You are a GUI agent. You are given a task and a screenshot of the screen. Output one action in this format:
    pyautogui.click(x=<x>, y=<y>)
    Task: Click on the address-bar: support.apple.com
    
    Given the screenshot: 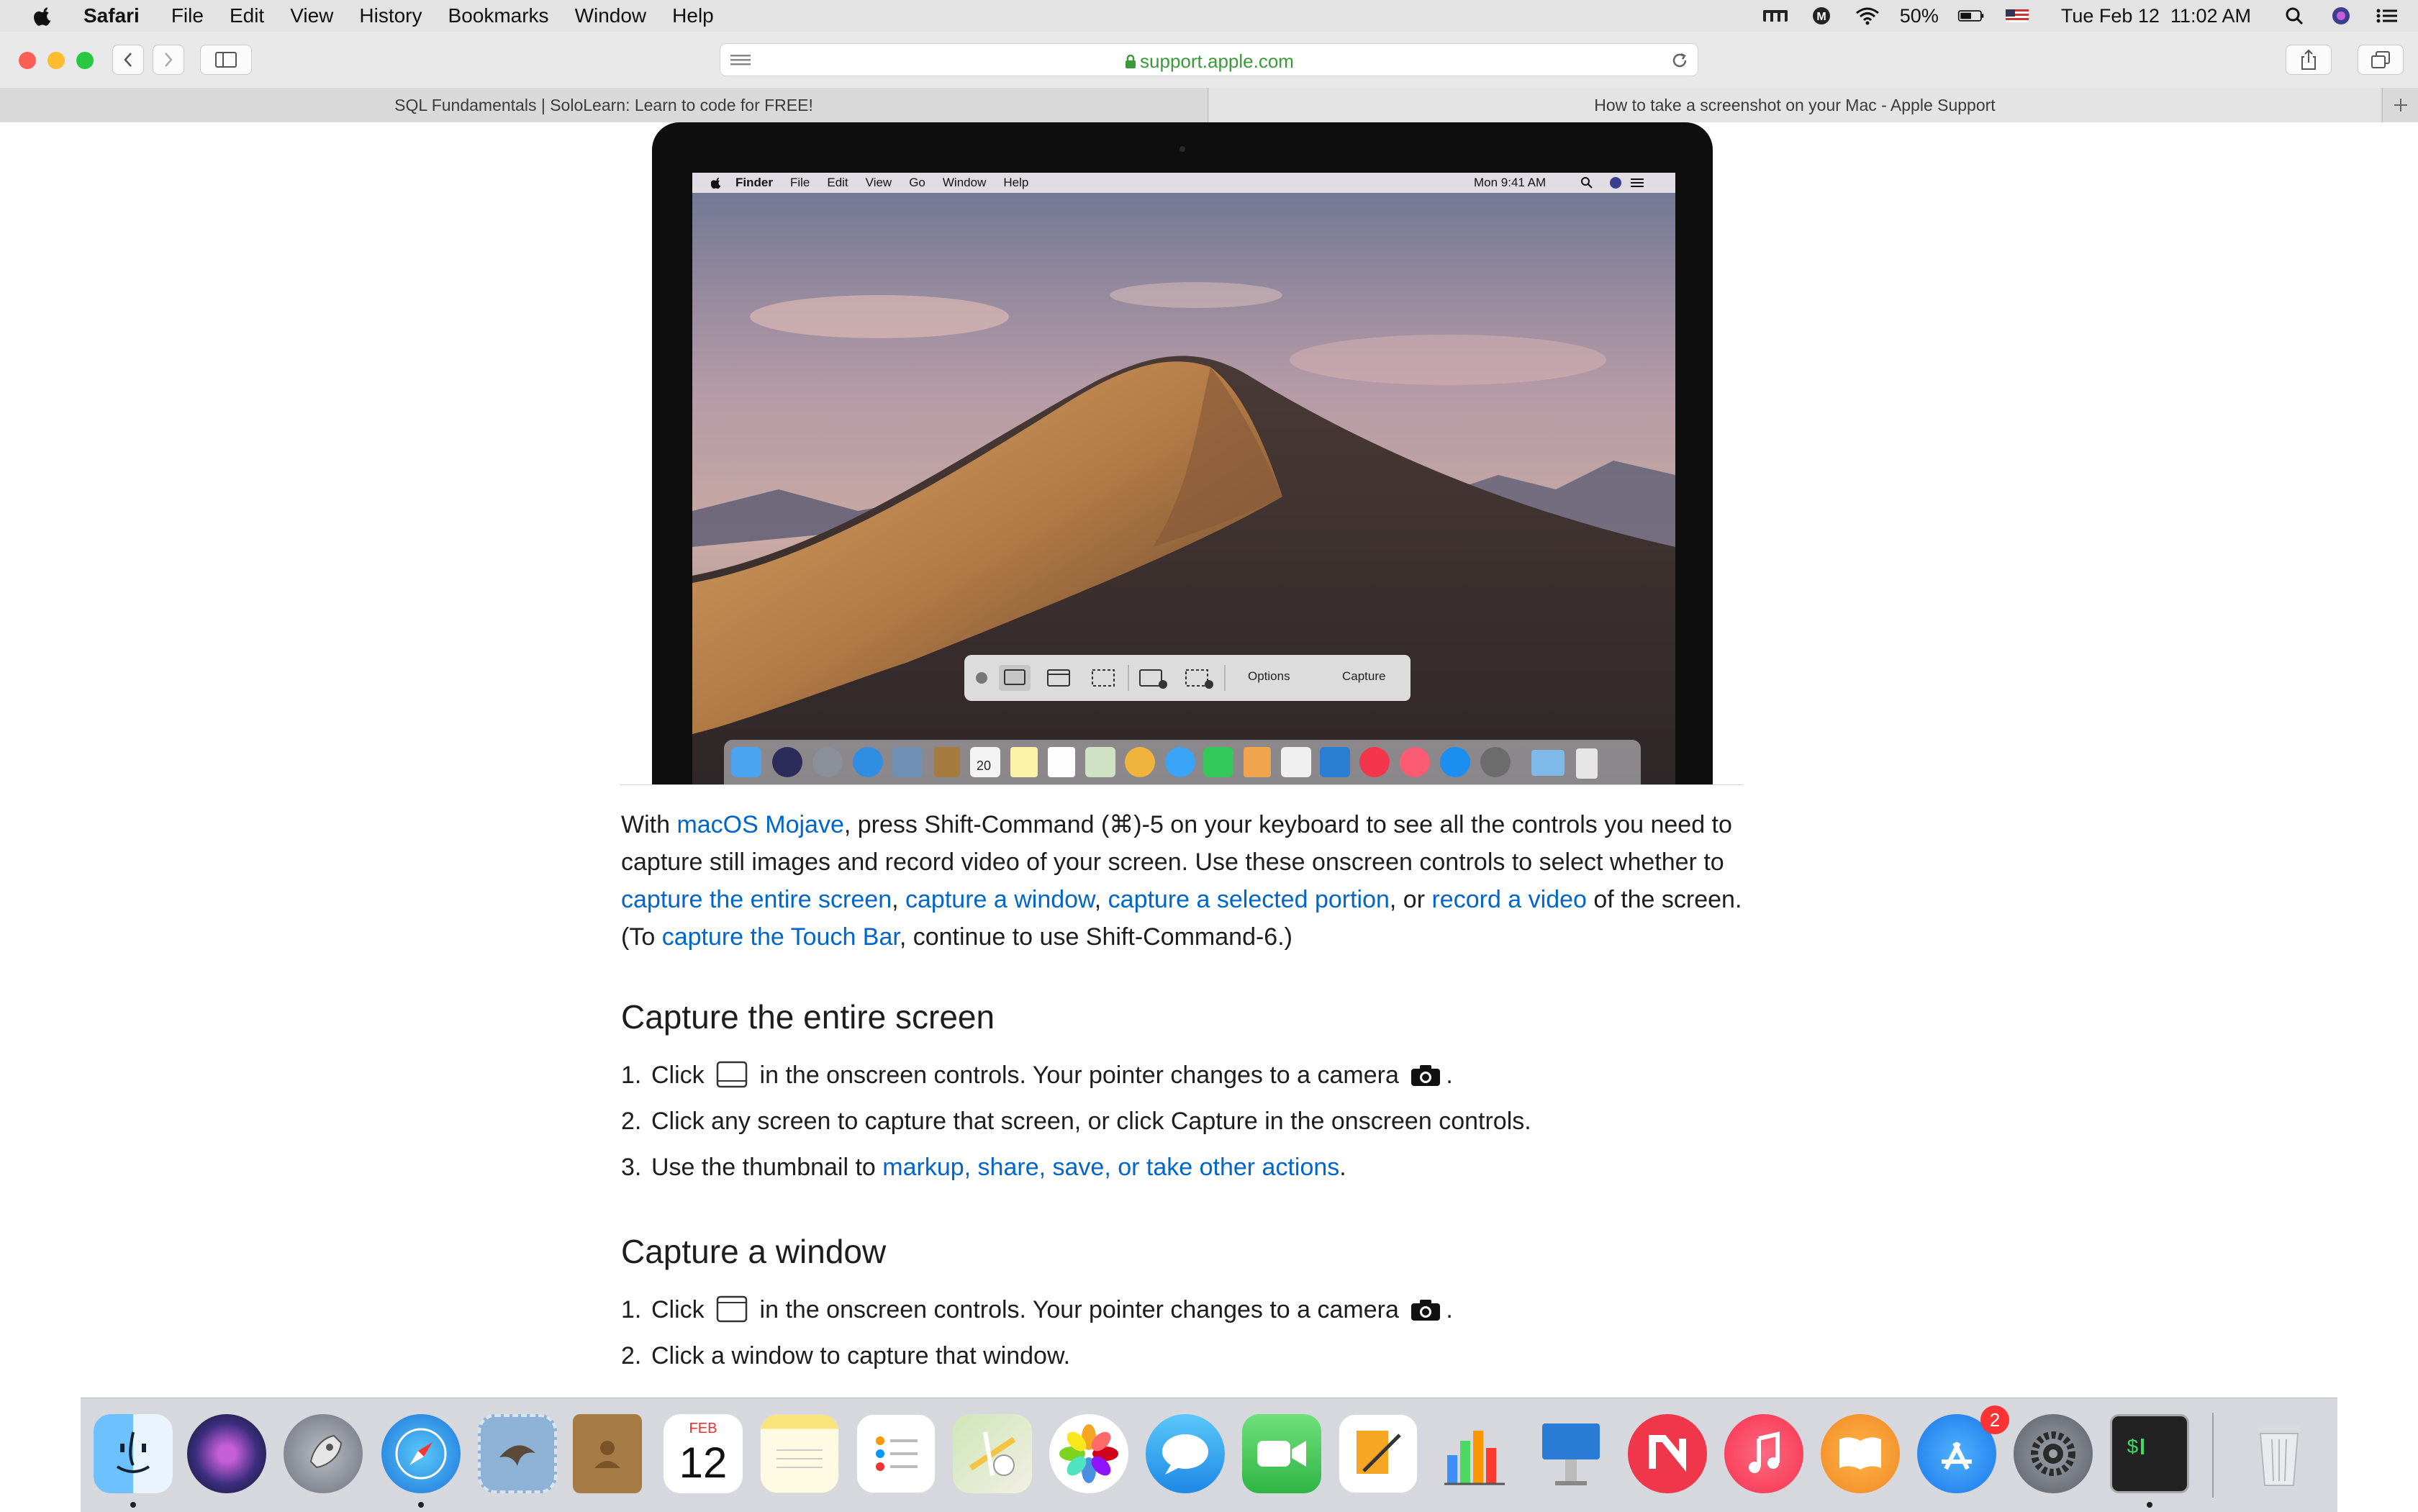 What is the action you would take?
    pyautogui.click(x=1209, y=60)
    